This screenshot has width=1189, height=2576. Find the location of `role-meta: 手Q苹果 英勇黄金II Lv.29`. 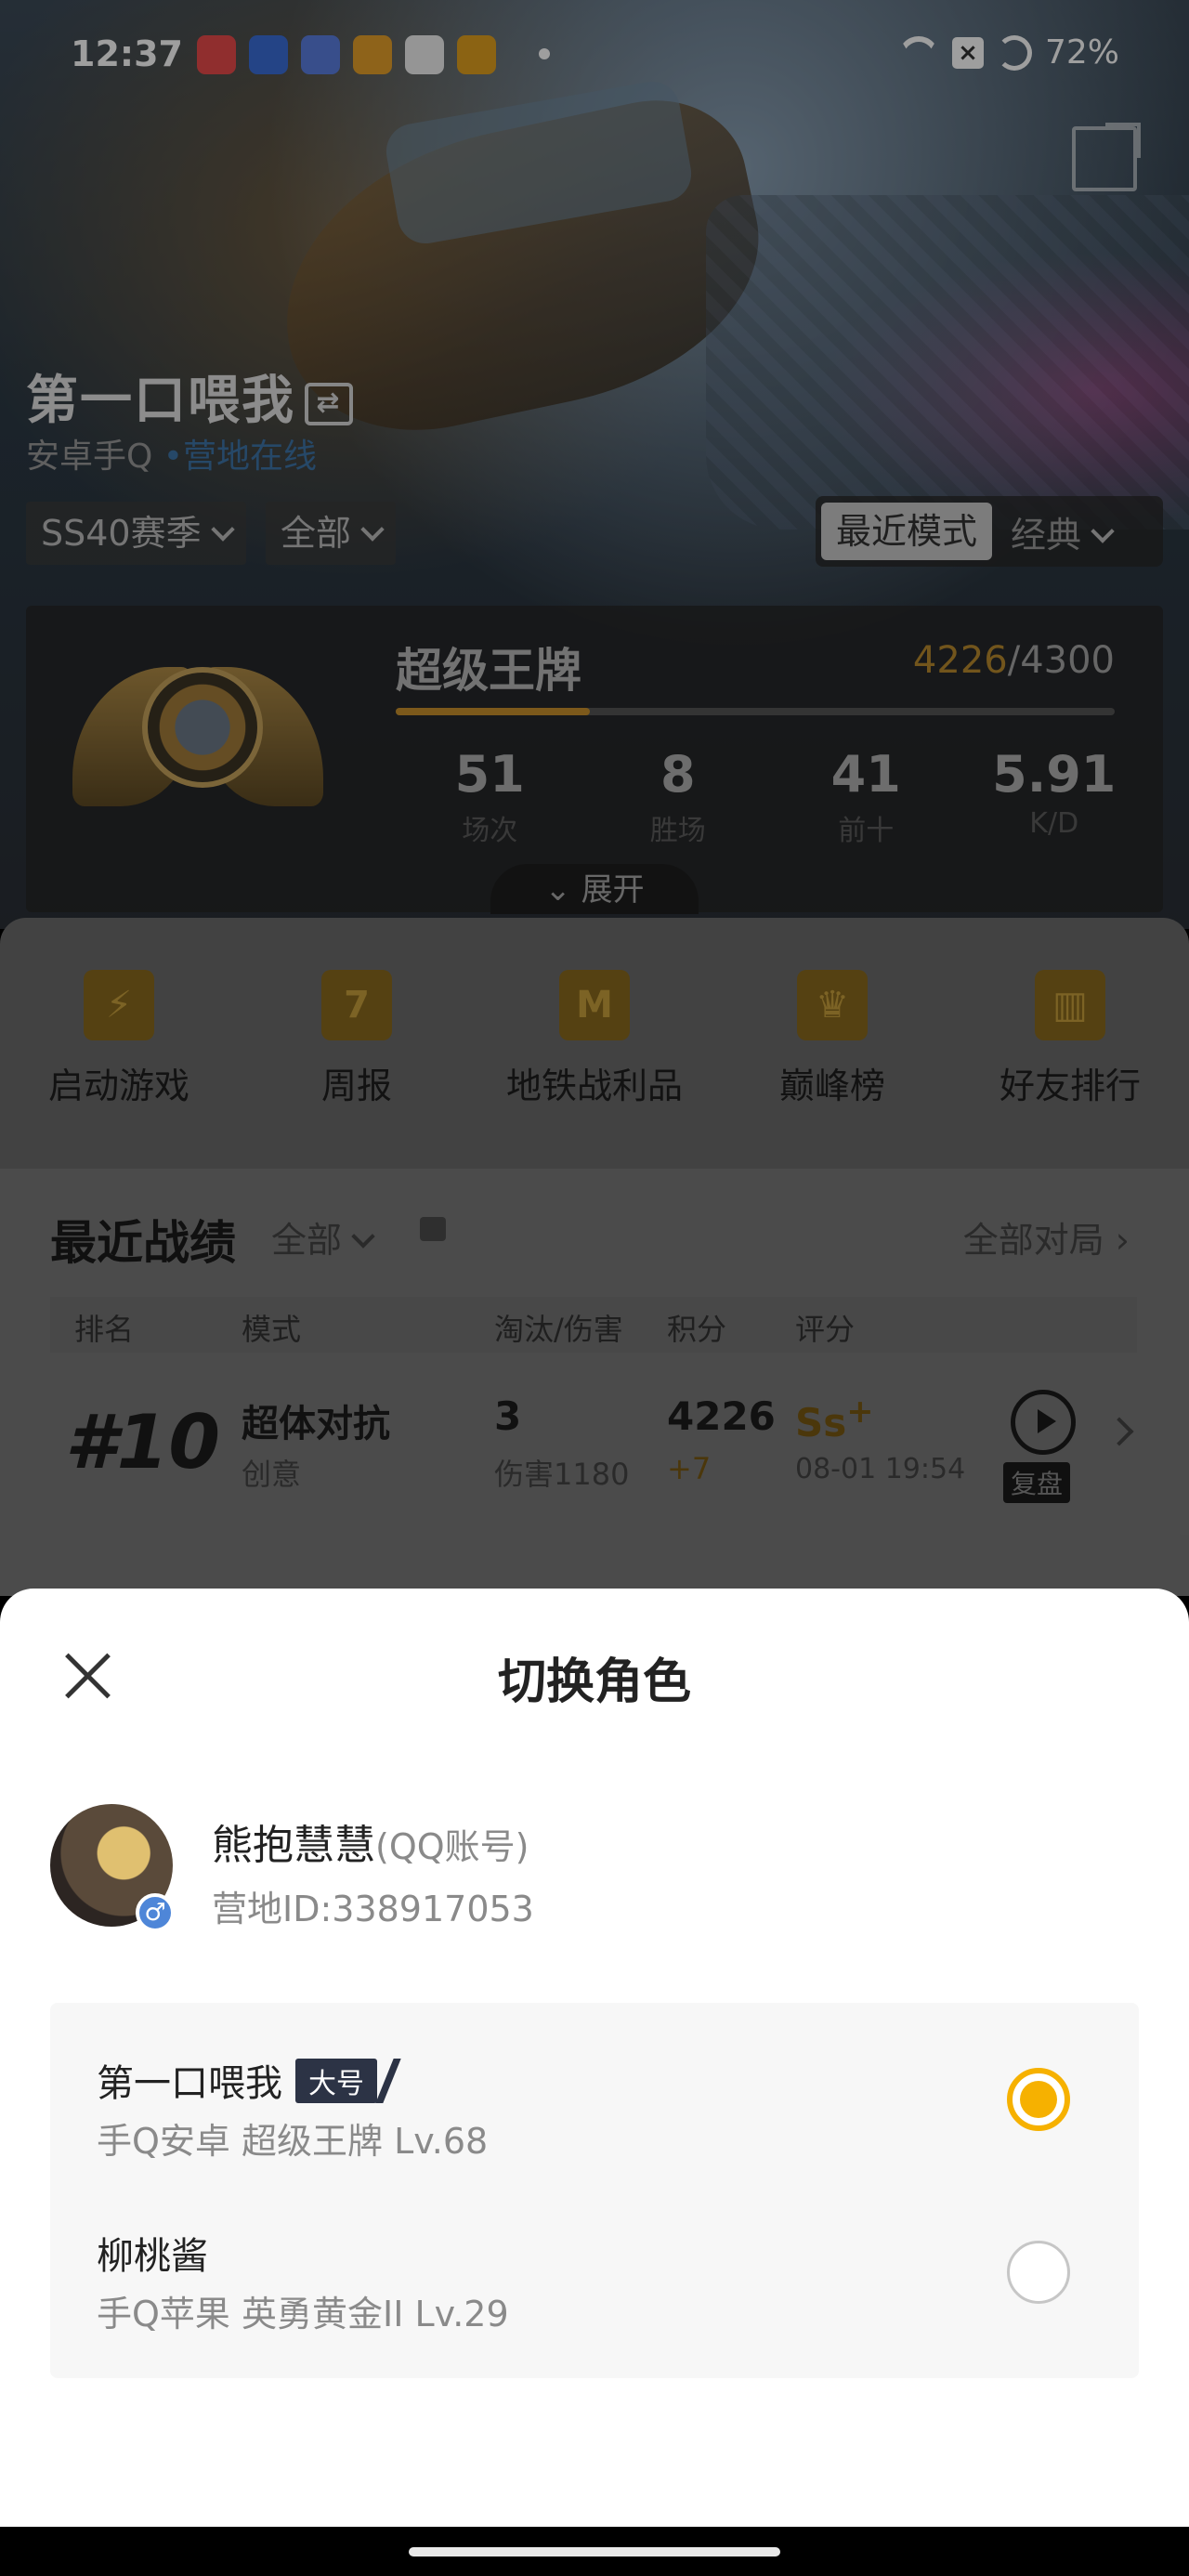

role-meta: 手Q苹果 英勇黄金II Lv.29 is located at coordinates (303, 2314).